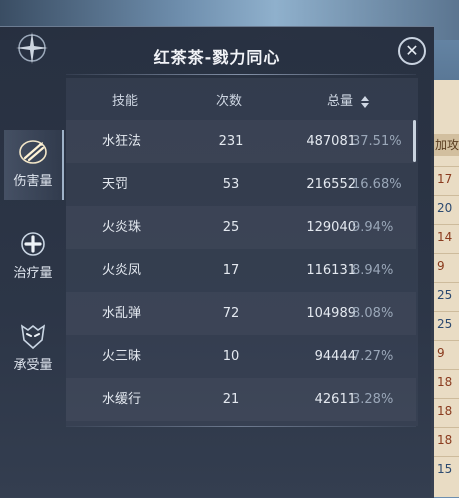  I want to click on column-header-skill: 技能, so click(125, 101).